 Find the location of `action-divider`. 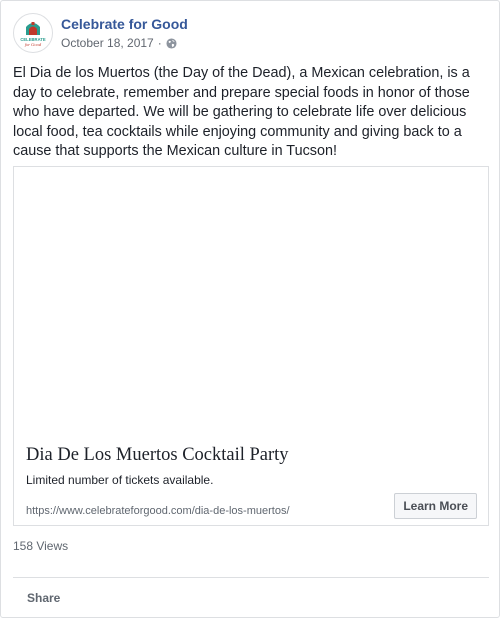

action-divider is located at coordinates (251, 577).